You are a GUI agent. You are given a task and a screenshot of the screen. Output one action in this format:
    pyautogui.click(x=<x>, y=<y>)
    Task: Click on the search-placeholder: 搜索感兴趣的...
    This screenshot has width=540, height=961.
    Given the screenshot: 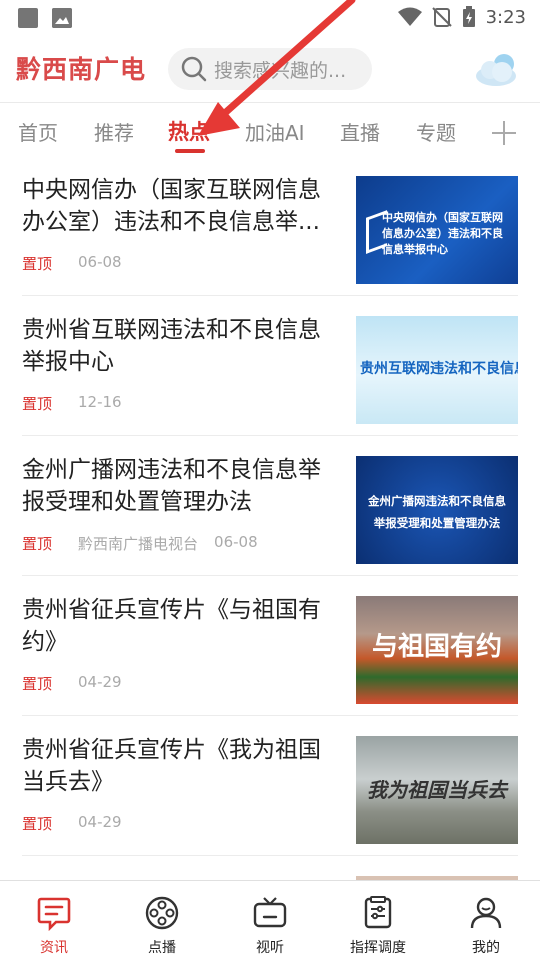 What is the action you would take?
    pyautogui.click(x=280, y=70)
    